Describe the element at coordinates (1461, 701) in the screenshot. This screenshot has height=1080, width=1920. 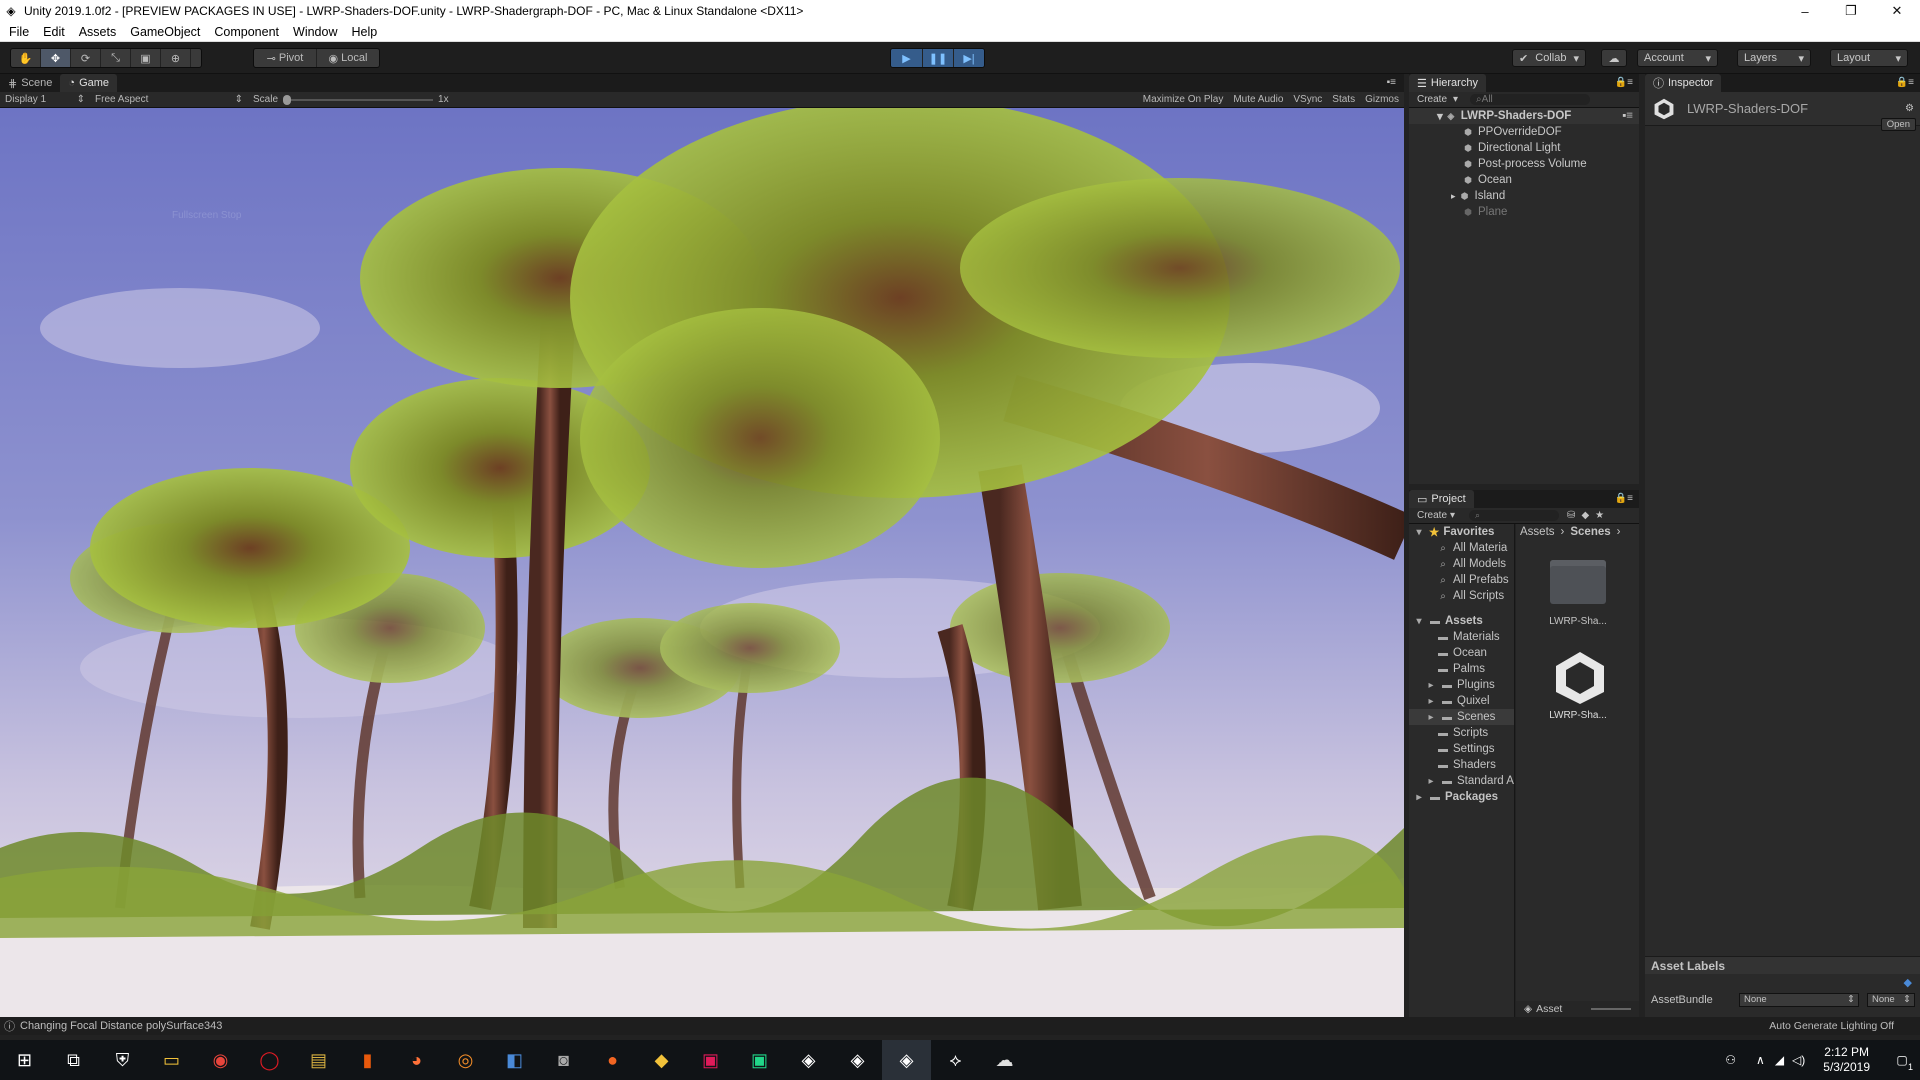
I see `folder-item: ▸ ▬ Quixel` at that location.